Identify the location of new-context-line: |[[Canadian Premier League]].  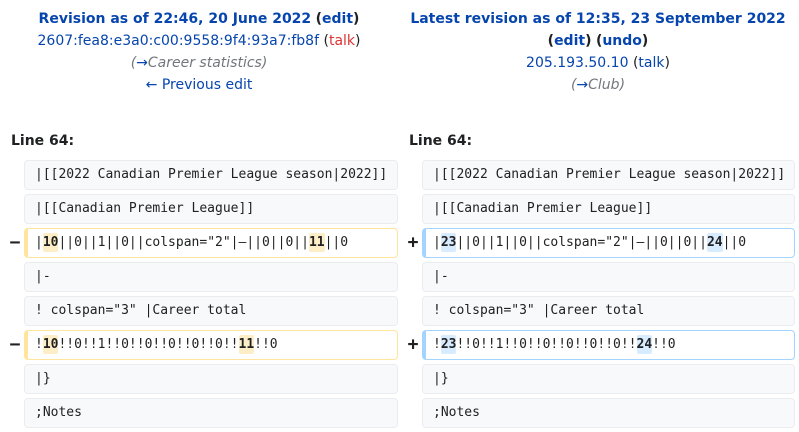
(608, 209).